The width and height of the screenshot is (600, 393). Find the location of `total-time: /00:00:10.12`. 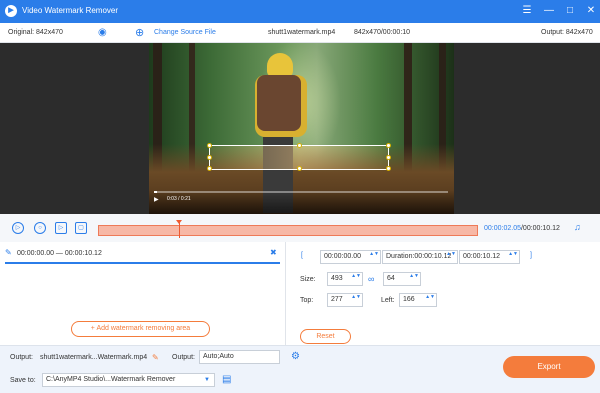

total-time: /00:00:10.12 is located at coordinates (540, 228).